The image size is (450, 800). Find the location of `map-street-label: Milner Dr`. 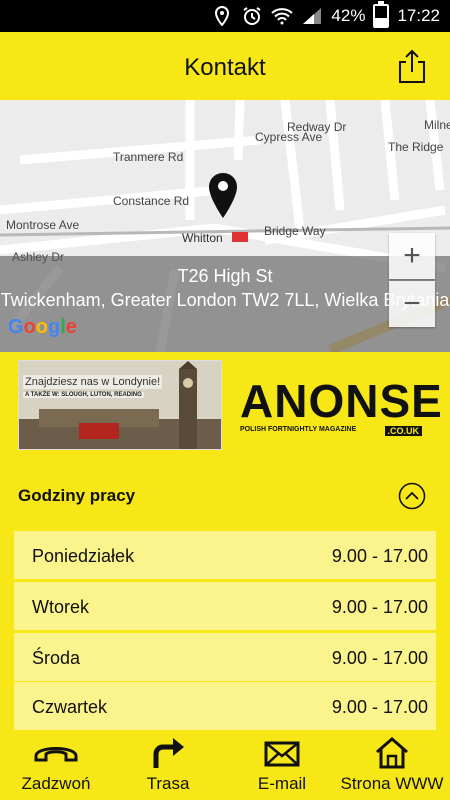

map-street-label: Milner Dr is located at coordinates (437, 125).